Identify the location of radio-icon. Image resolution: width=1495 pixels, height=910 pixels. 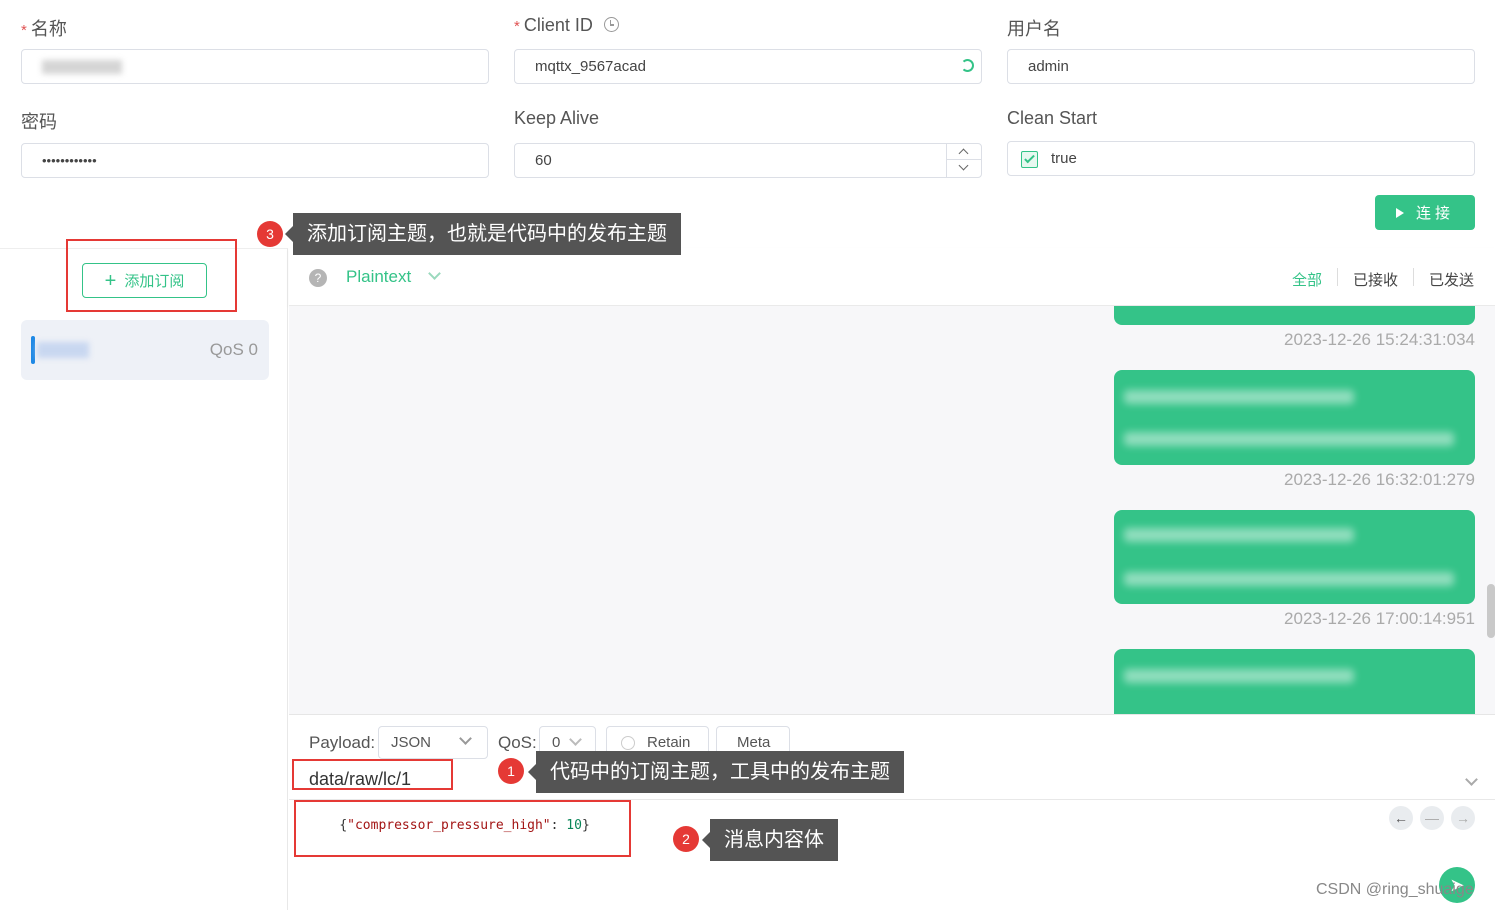
(628, 742).